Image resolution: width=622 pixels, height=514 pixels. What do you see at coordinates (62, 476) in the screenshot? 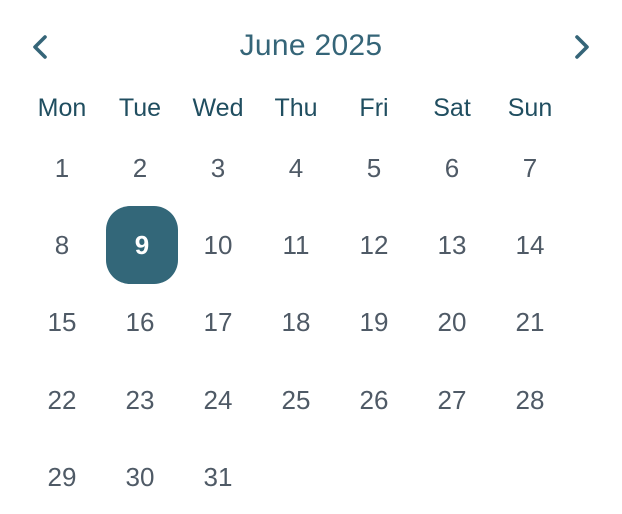
I see `day-cell-29: 29` at bounding box center [62, 476].